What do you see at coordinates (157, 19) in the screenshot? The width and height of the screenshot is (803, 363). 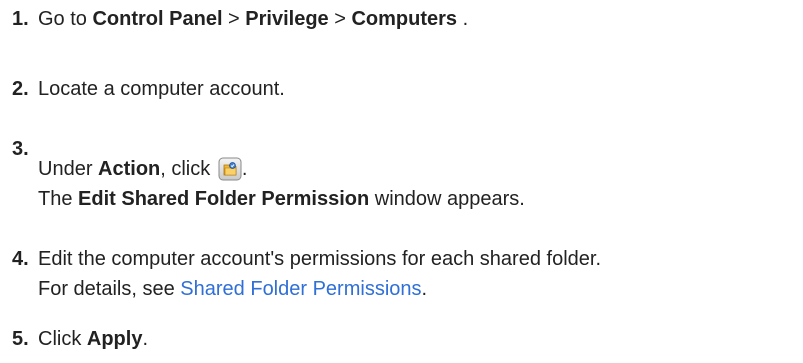 I see `nav-control-panel: Control Panel` at bounding box center [157, 19].